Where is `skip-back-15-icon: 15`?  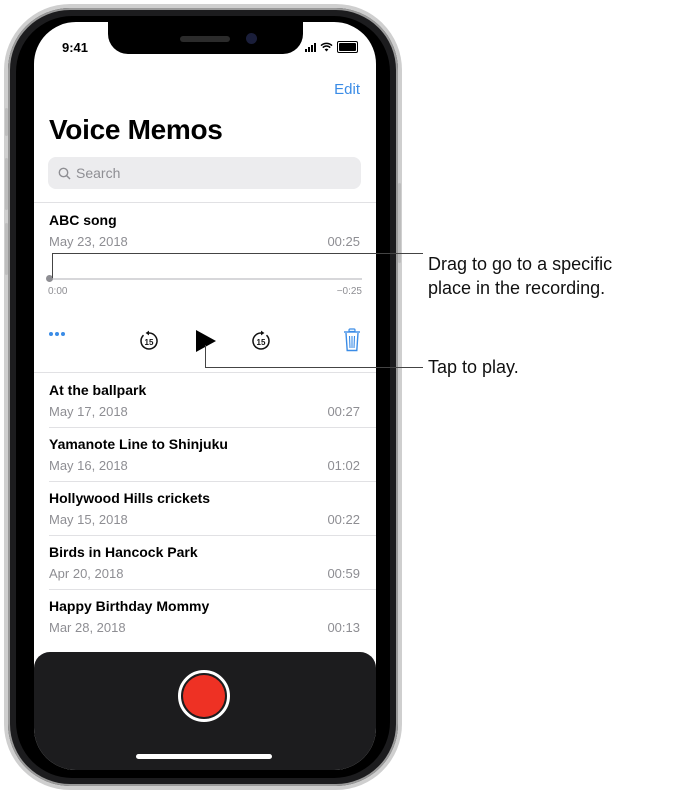 skip-back-15-icon: 15 is located at coordinates (149, 341).